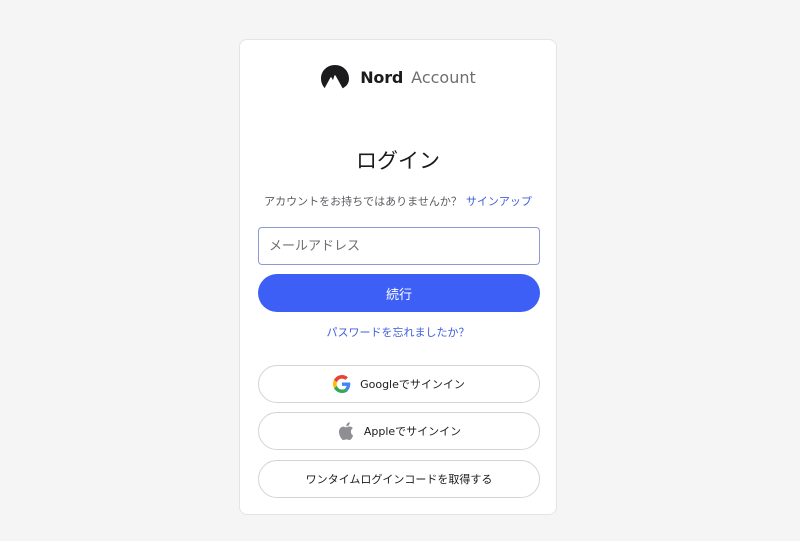  I want to click on forgot-password-link: パスワードを忘れましたか？, so click(398, 332).